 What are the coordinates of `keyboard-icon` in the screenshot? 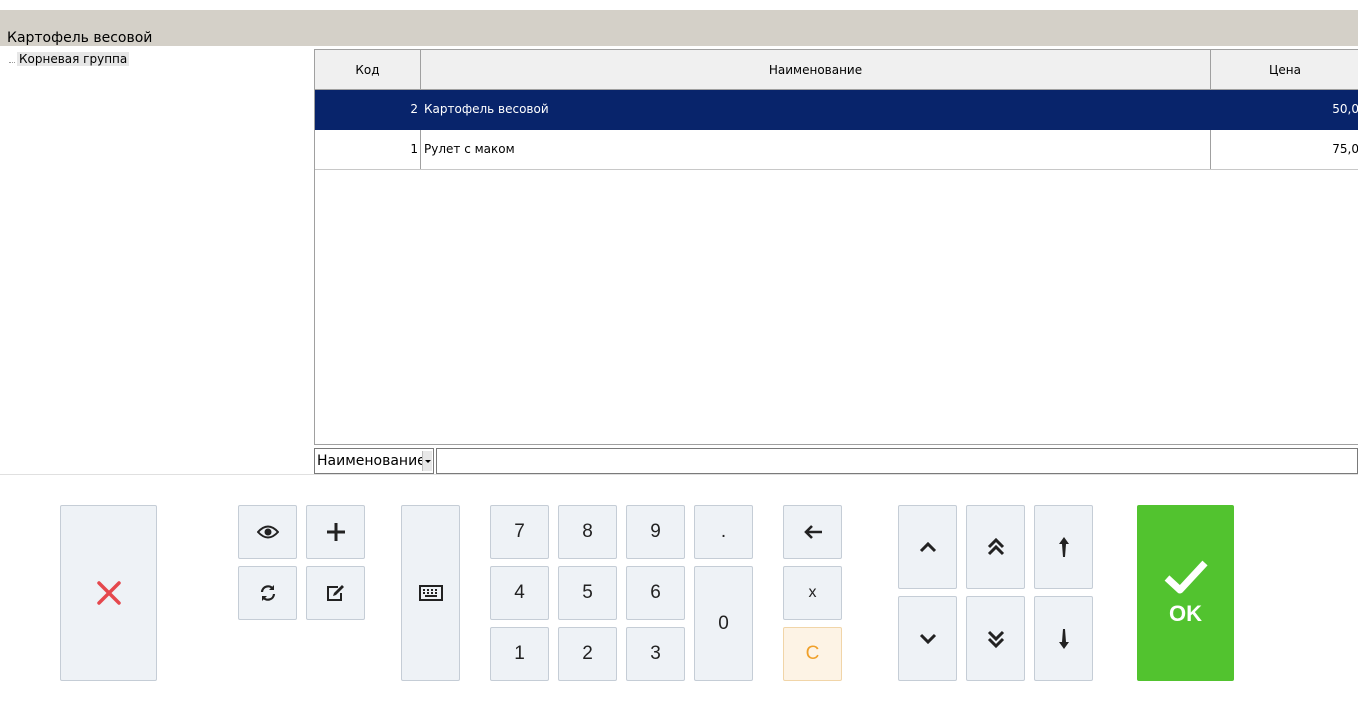 It's located at (430, 593).